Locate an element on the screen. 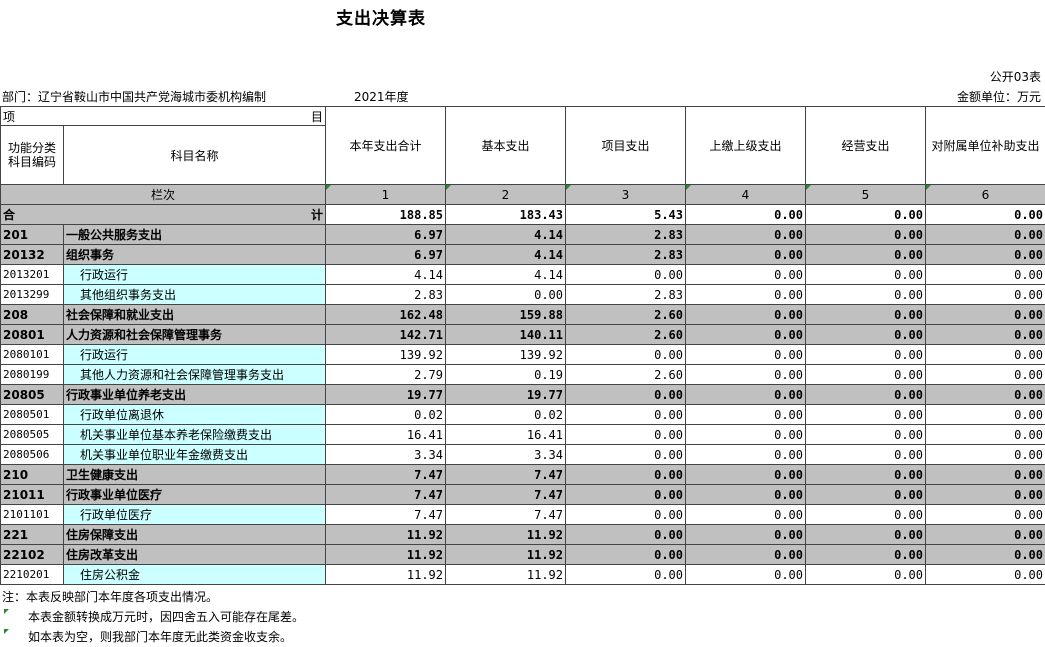 The image size is (1045, 647). subject-code: 20801 is located at coordinates (32, 335).